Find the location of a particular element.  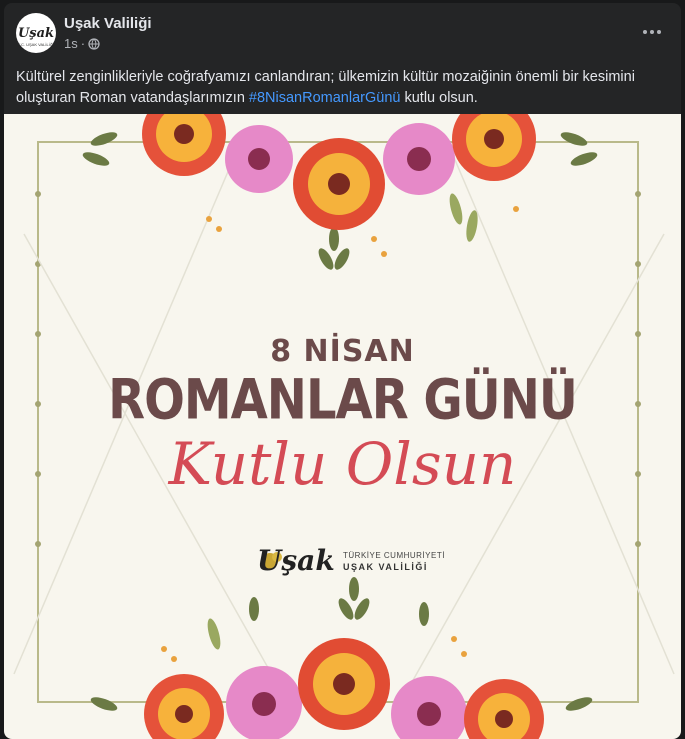

avatar: Uşak T.C. UŞAK VALİLİĞİ is located at coordinates (36, 33).